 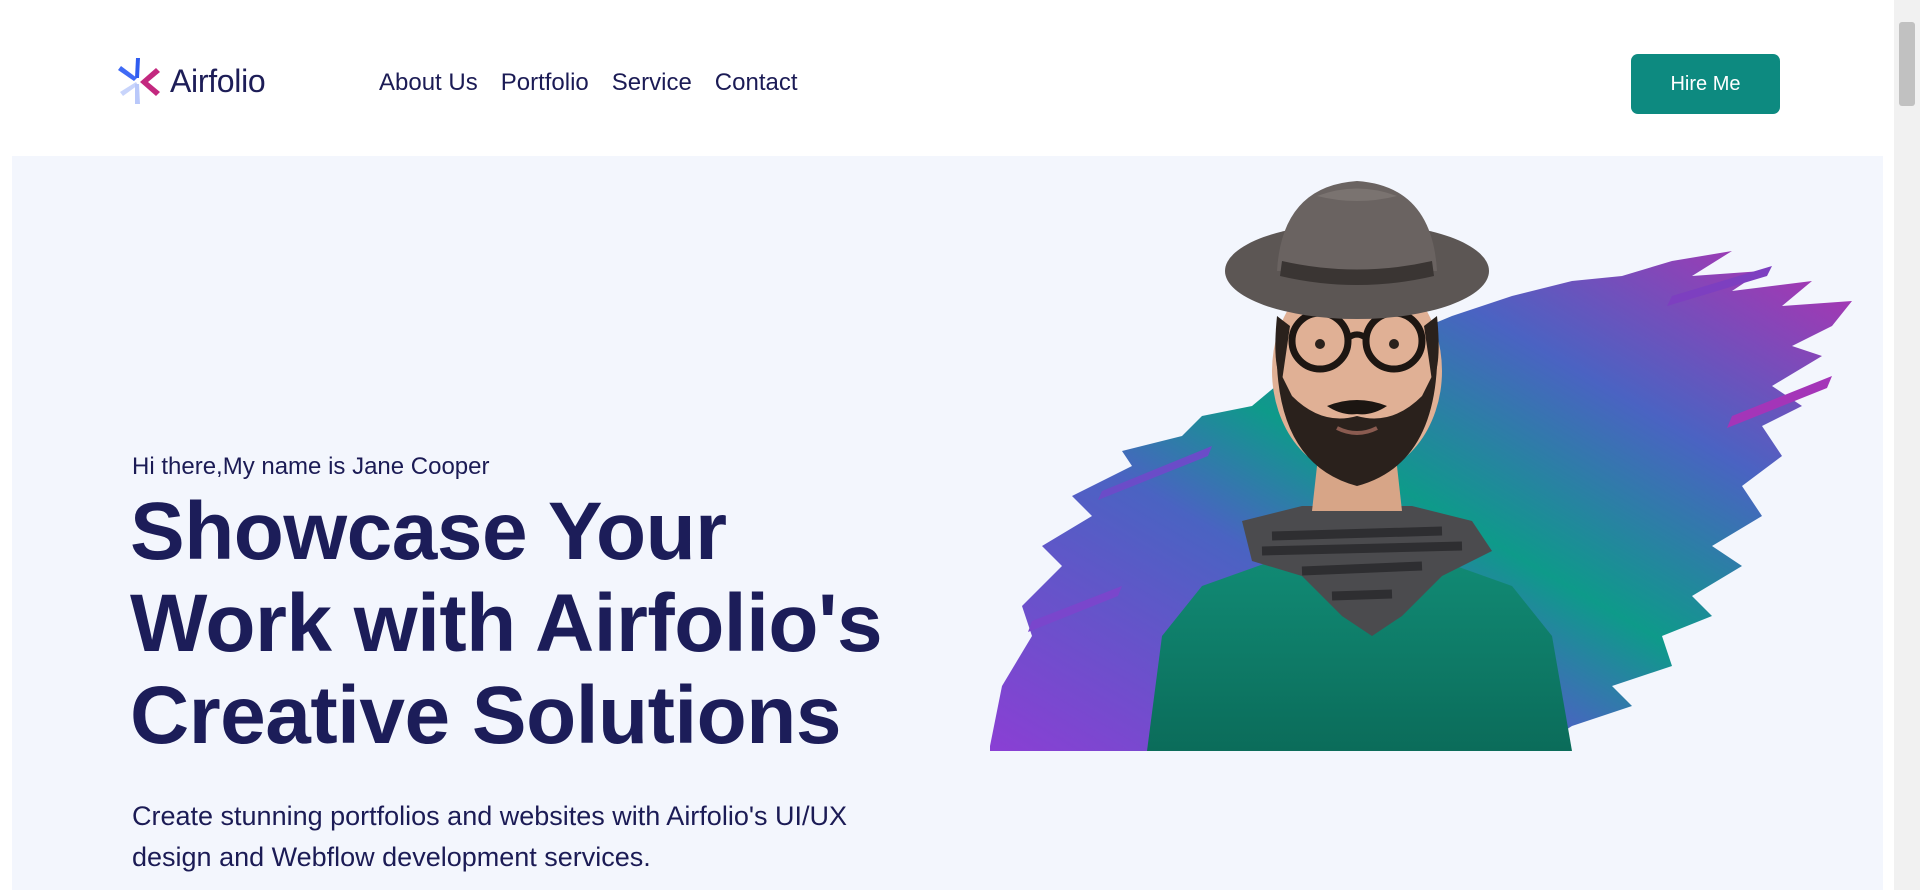 I want to click on hire-me-button: Hire Me, so click(x=1705, y=84).